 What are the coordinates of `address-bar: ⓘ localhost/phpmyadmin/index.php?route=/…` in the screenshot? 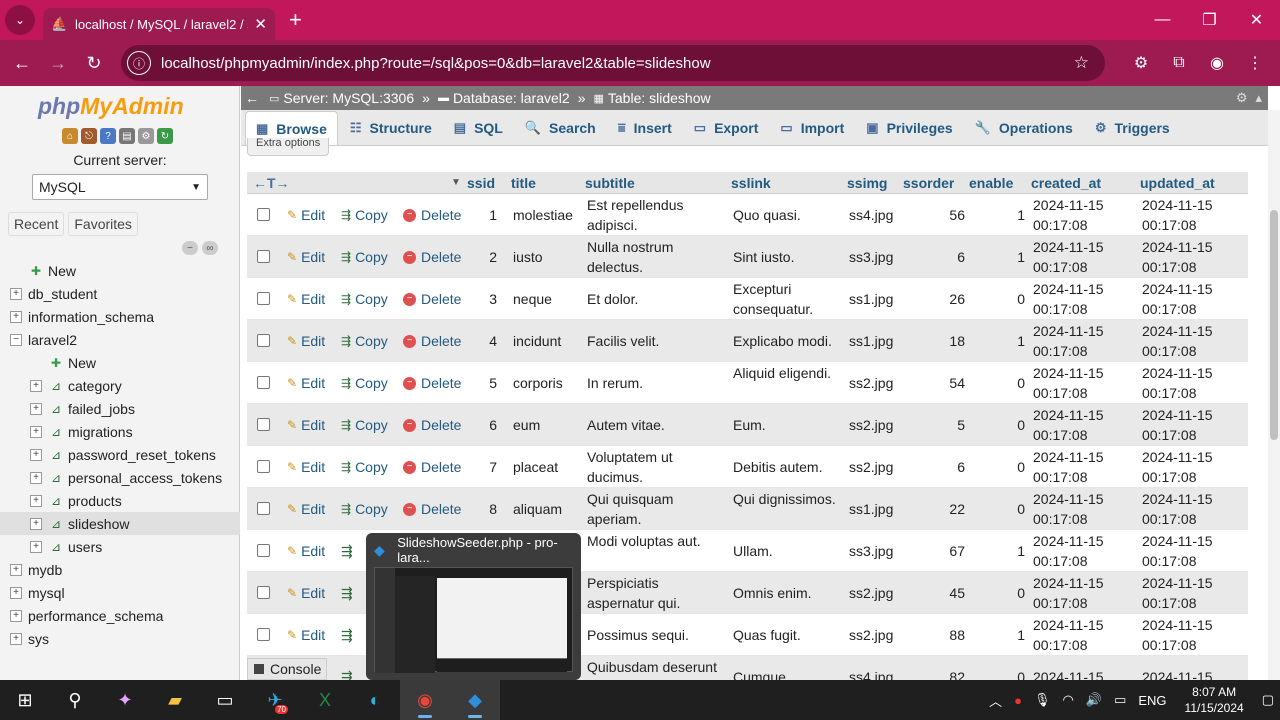 It's located at (613, 63).